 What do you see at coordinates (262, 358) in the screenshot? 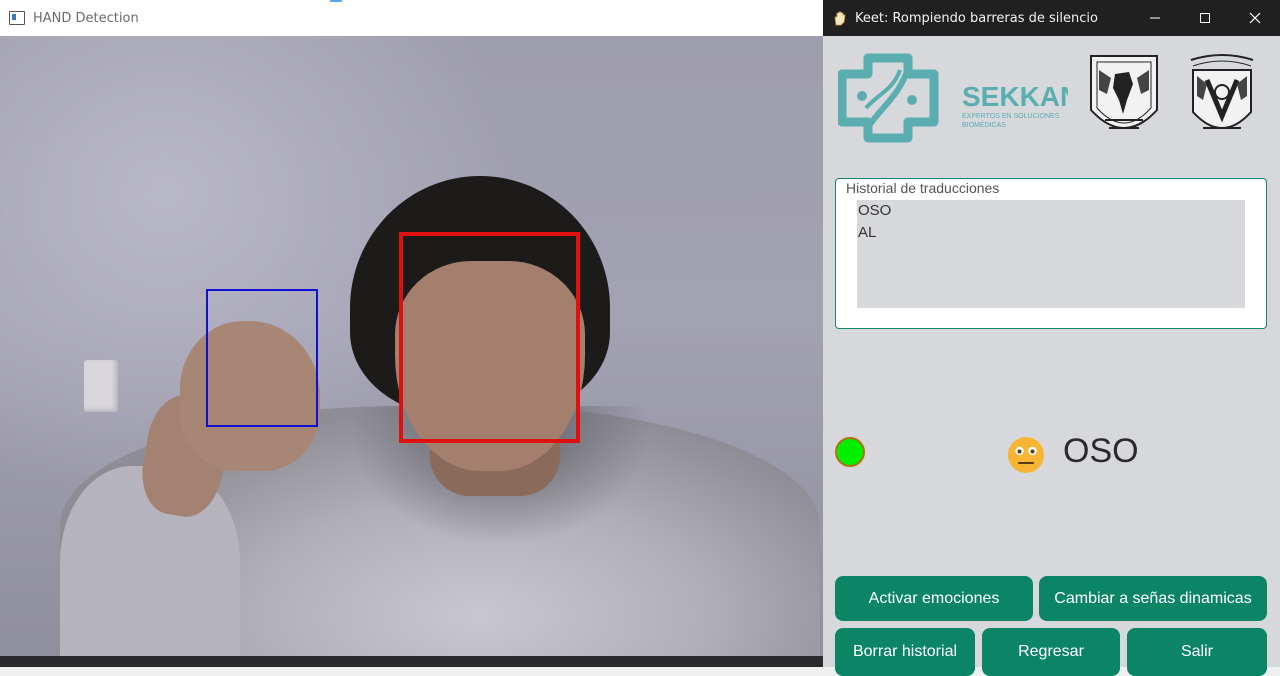
I see `hand-bounding-box` at bounding box center [262, 358].